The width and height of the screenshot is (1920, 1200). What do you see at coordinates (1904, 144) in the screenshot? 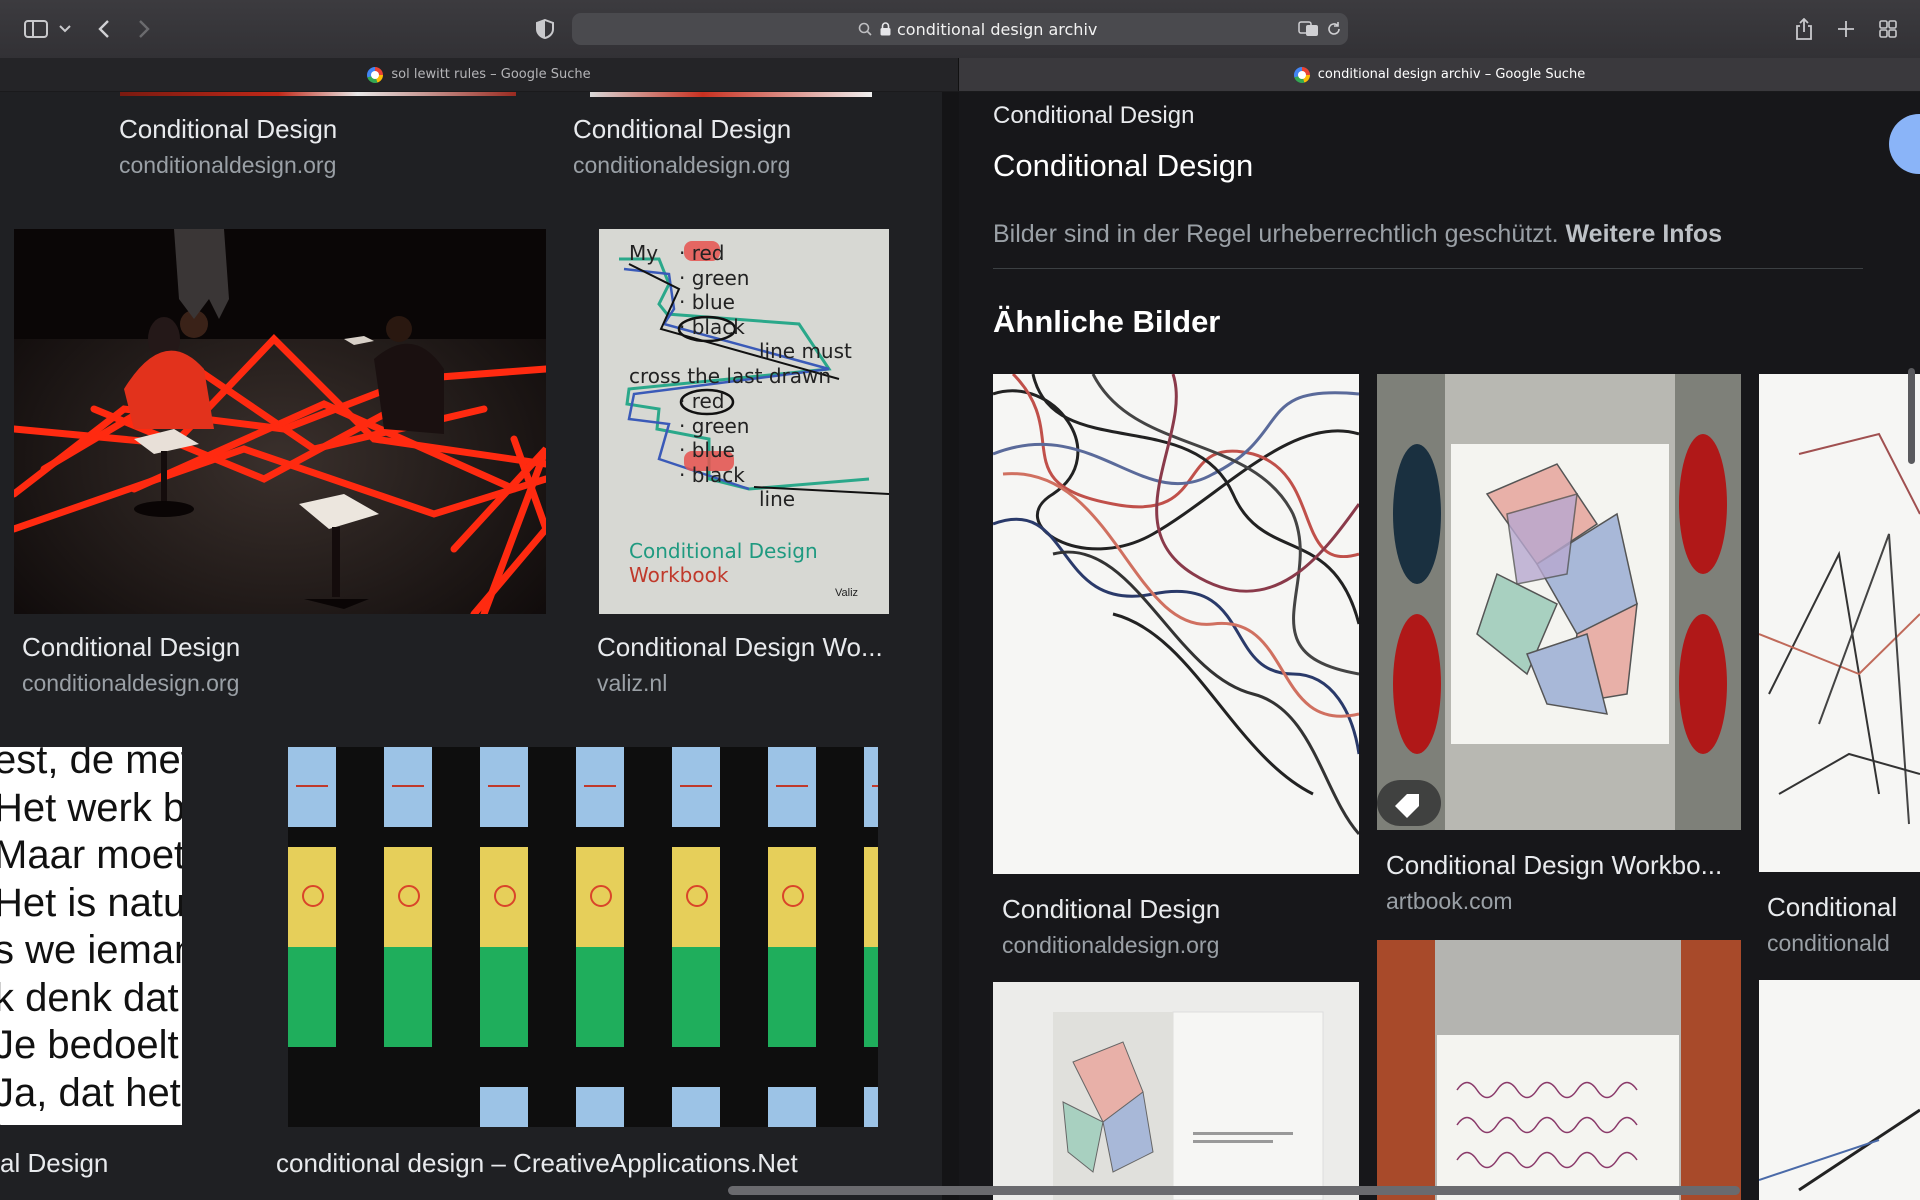
I see `visit-button` at bounding box center [1904, 144].